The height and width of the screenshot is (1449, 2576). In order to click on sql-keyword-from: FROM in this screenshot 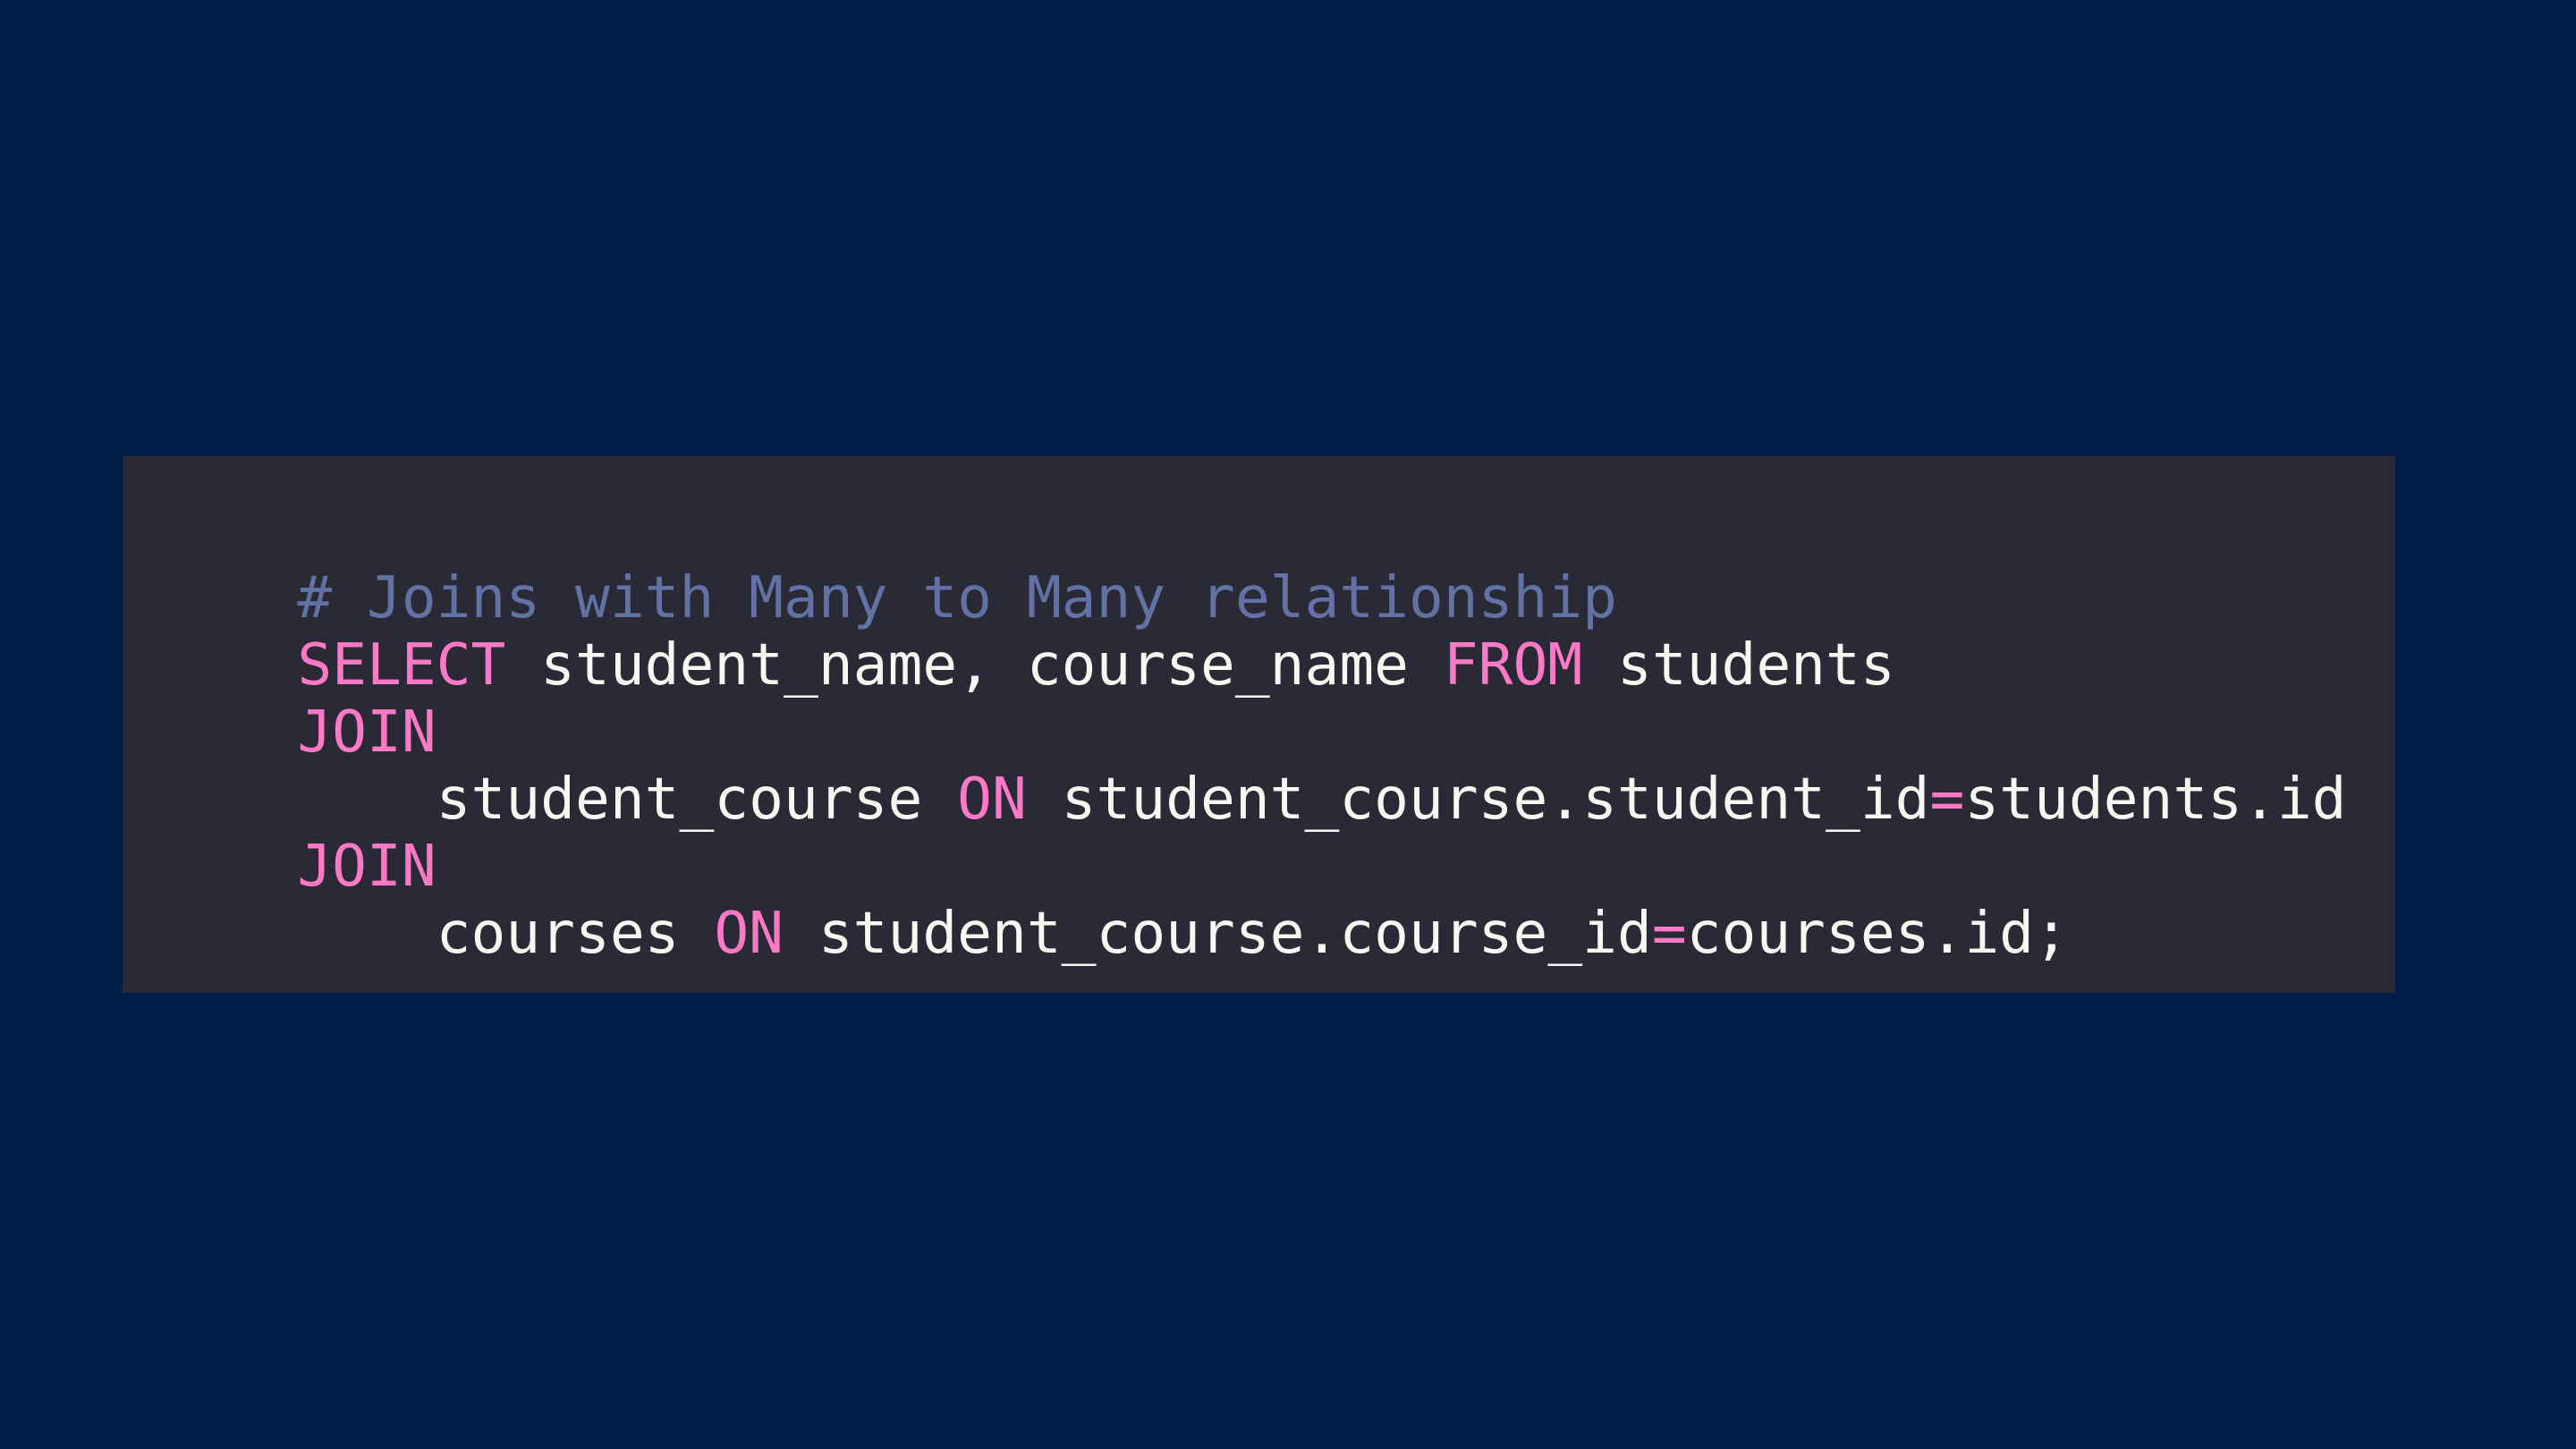, I will do `click(1513, 665)`.